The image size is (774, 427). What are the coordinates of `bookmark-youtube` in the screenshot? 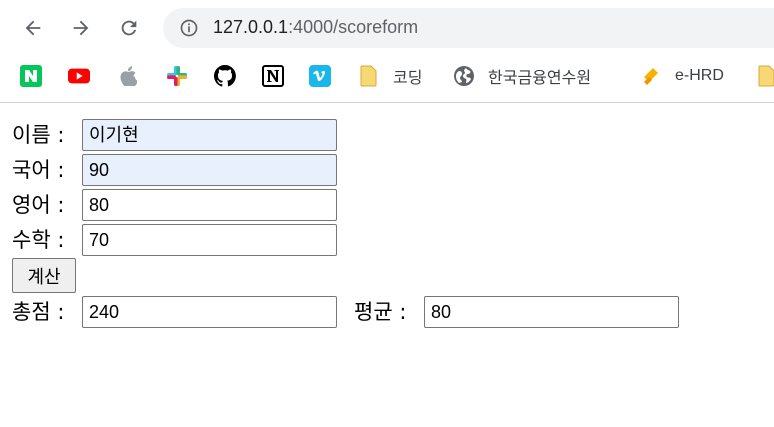 It's located at (79, 76).